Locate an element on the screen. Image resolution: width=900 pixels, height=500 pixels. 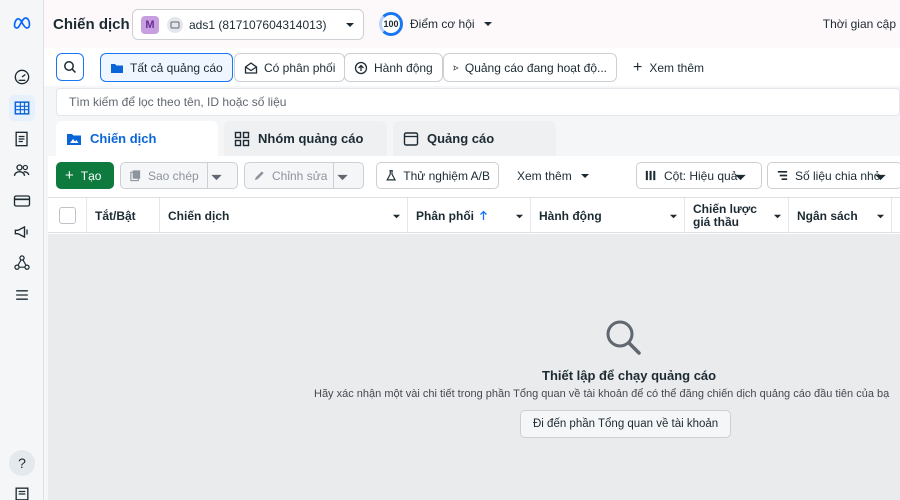
select-all-cell is located at coordinates (67, 215).